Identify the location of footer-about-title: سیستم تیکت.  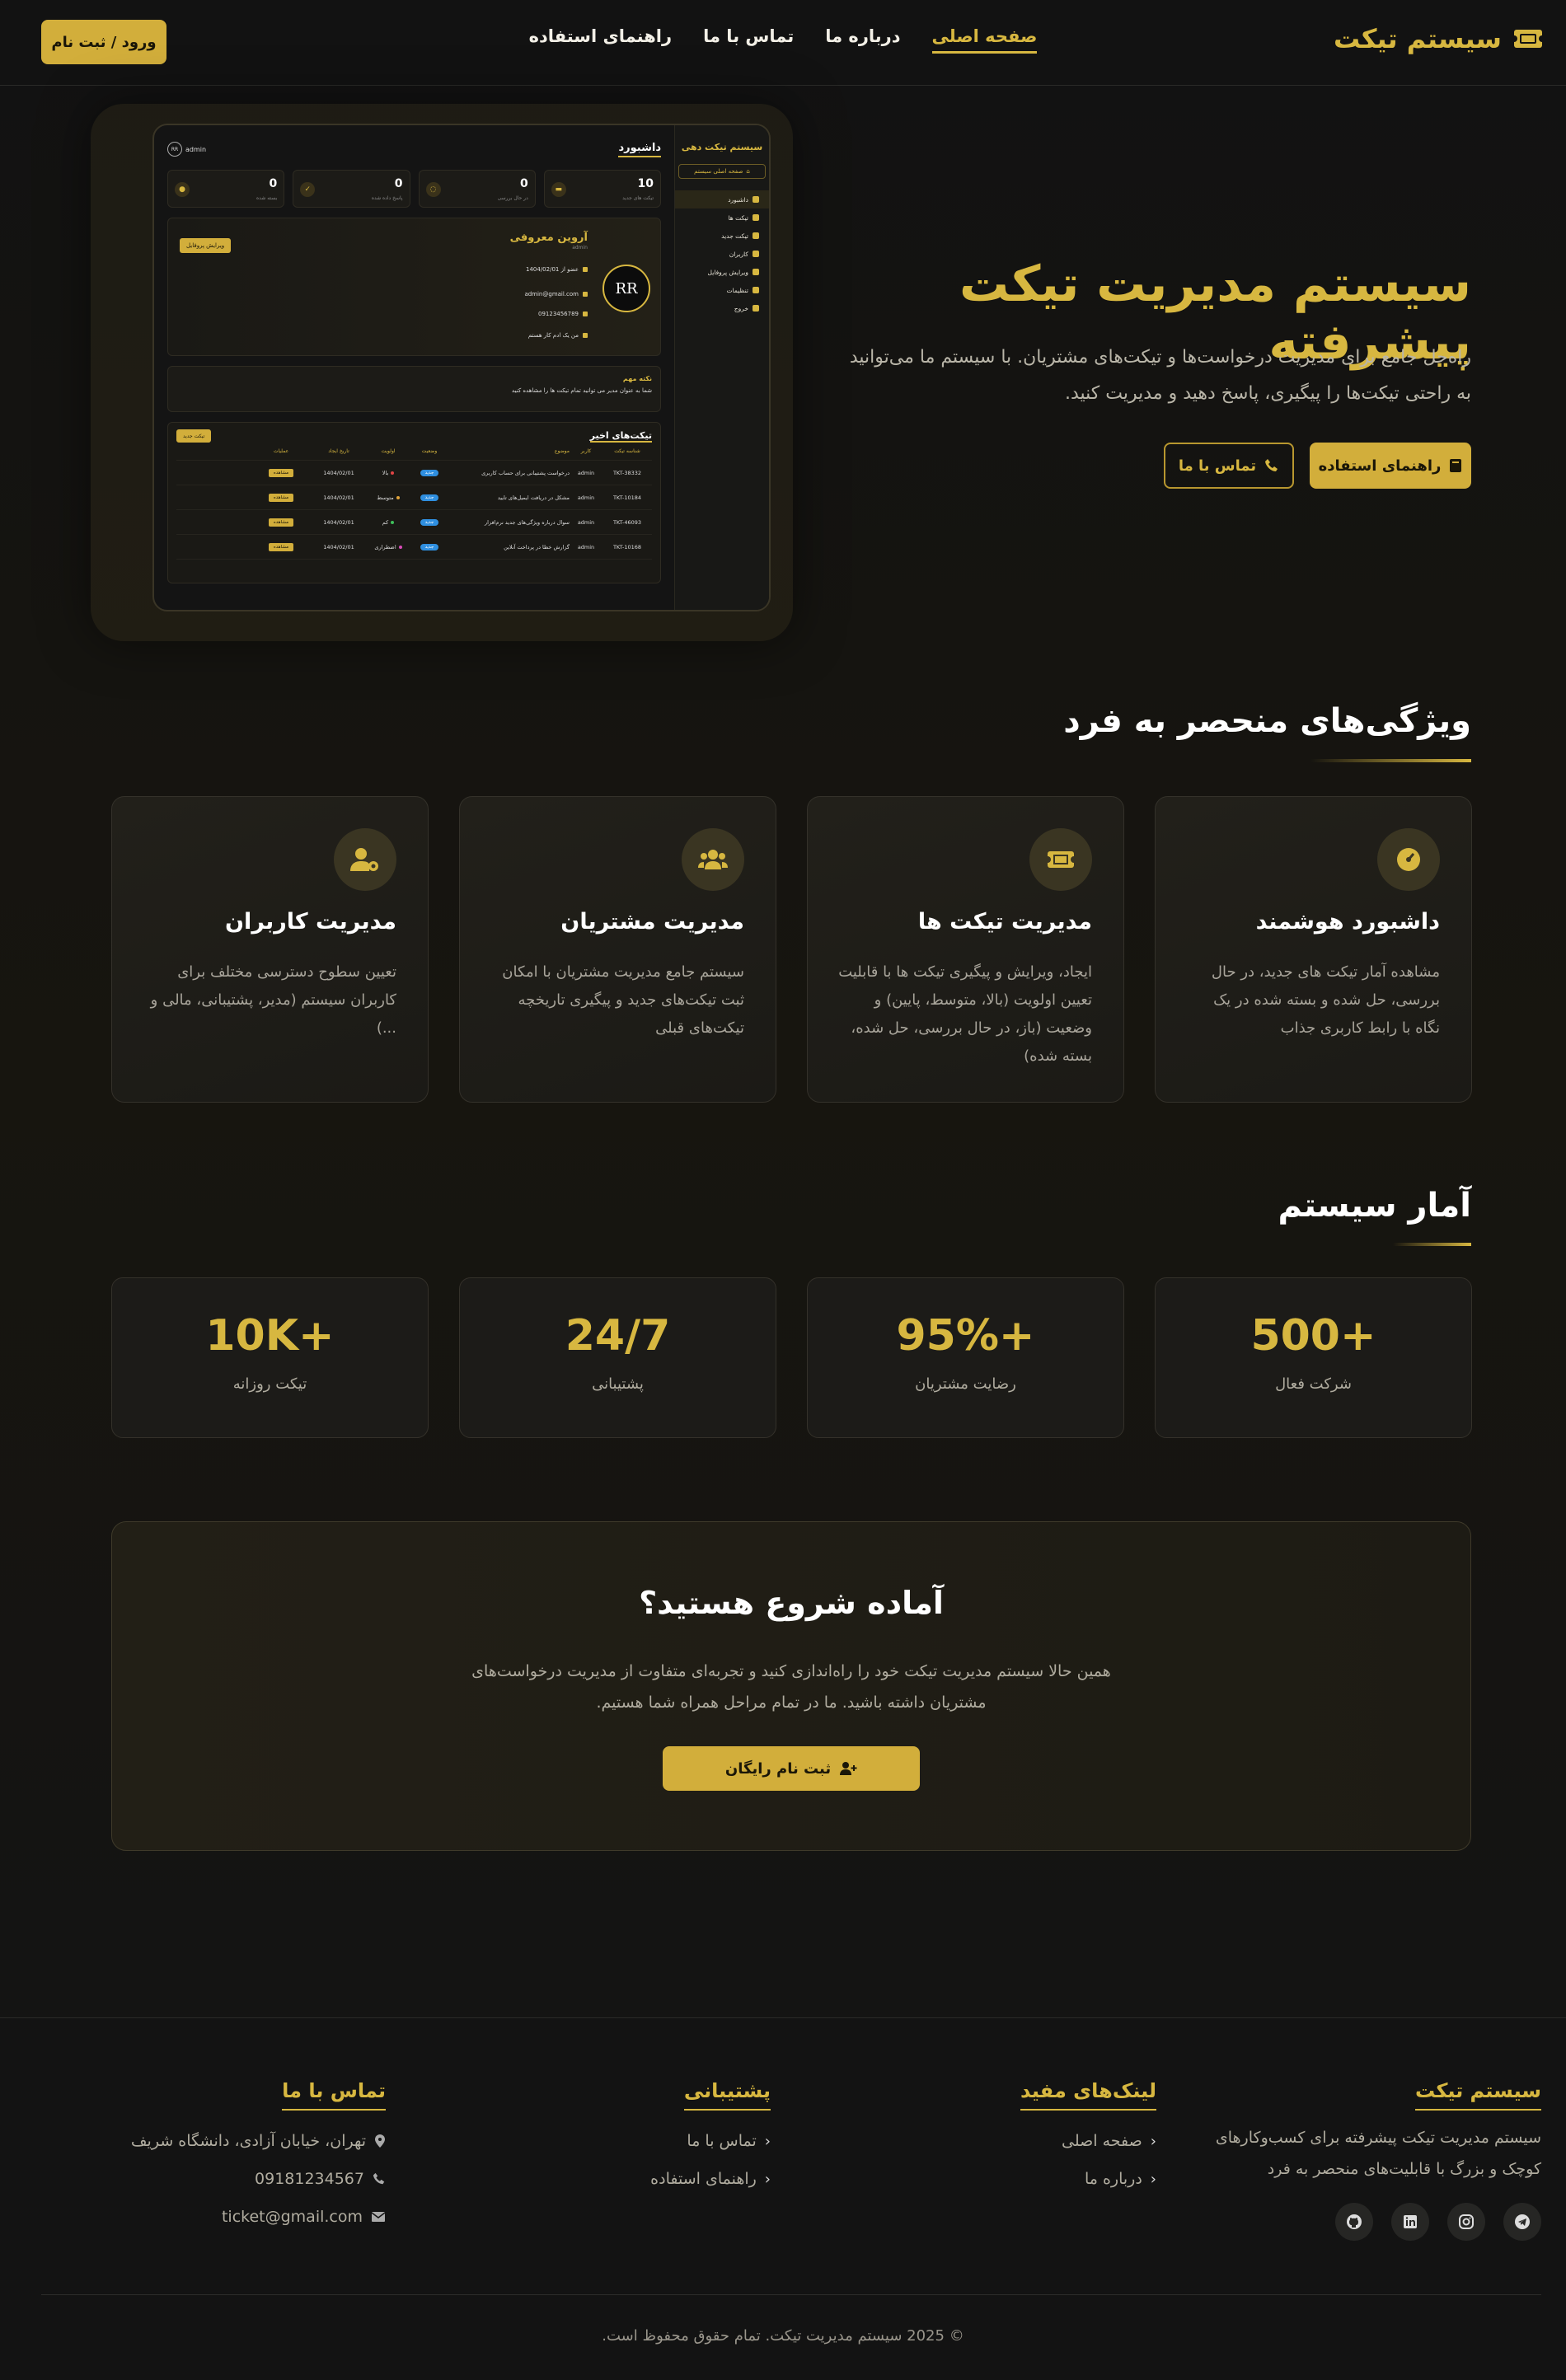
(1478, 2095).